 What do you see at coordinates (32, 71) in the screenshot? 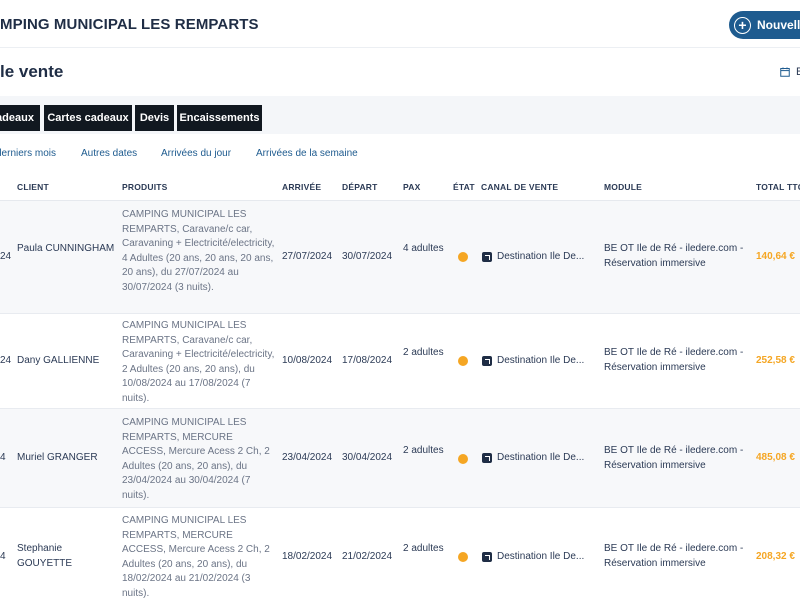
I see `page-title: le vente` at bounding box center [32, 71].